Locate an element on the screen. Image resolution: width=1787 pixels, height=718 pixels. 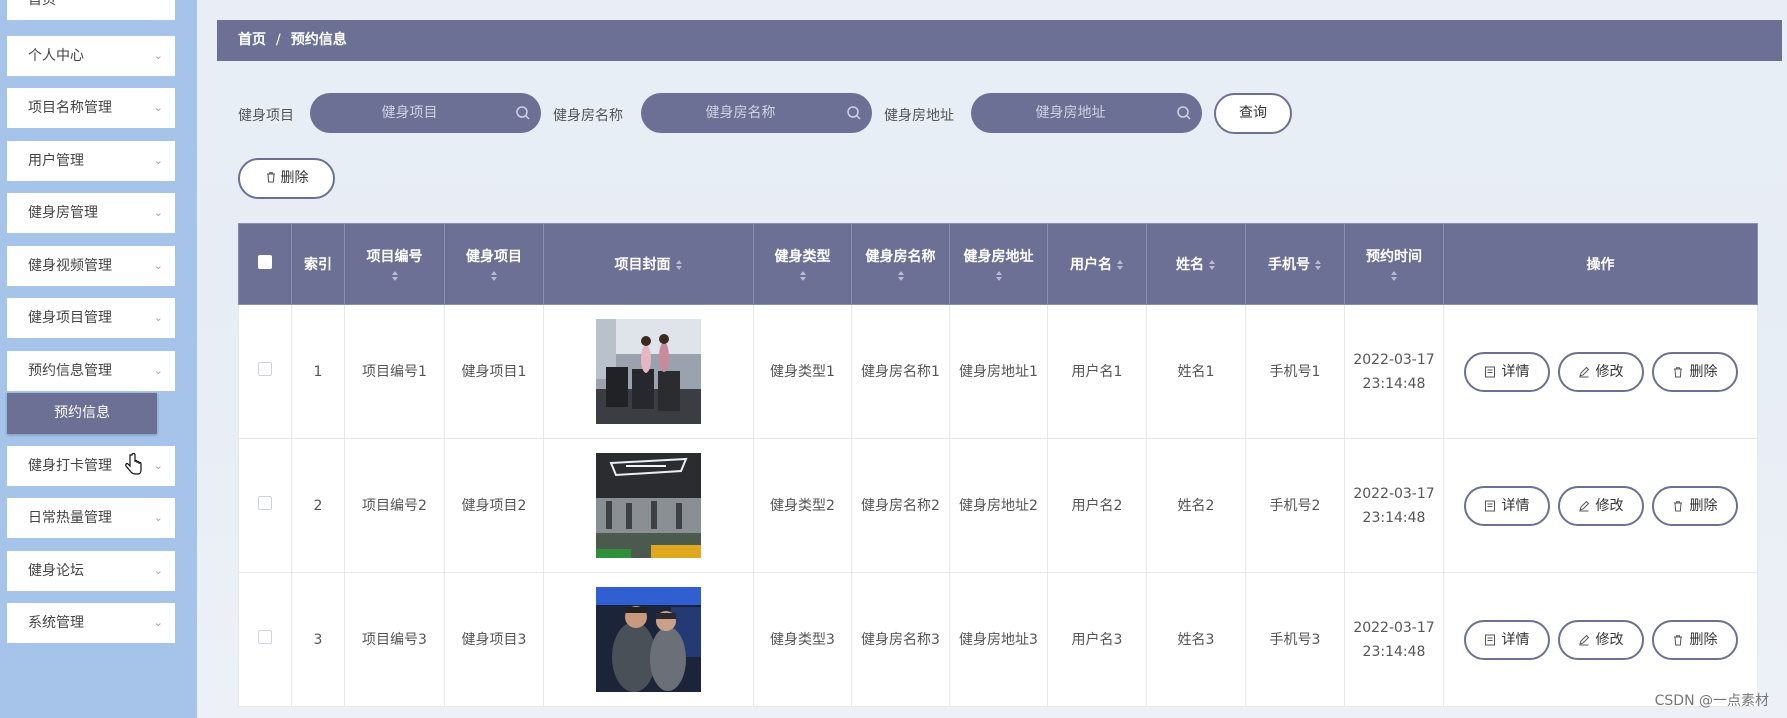
search-input-gym-name: 健身房名称 is located at coordinates (756, 113).